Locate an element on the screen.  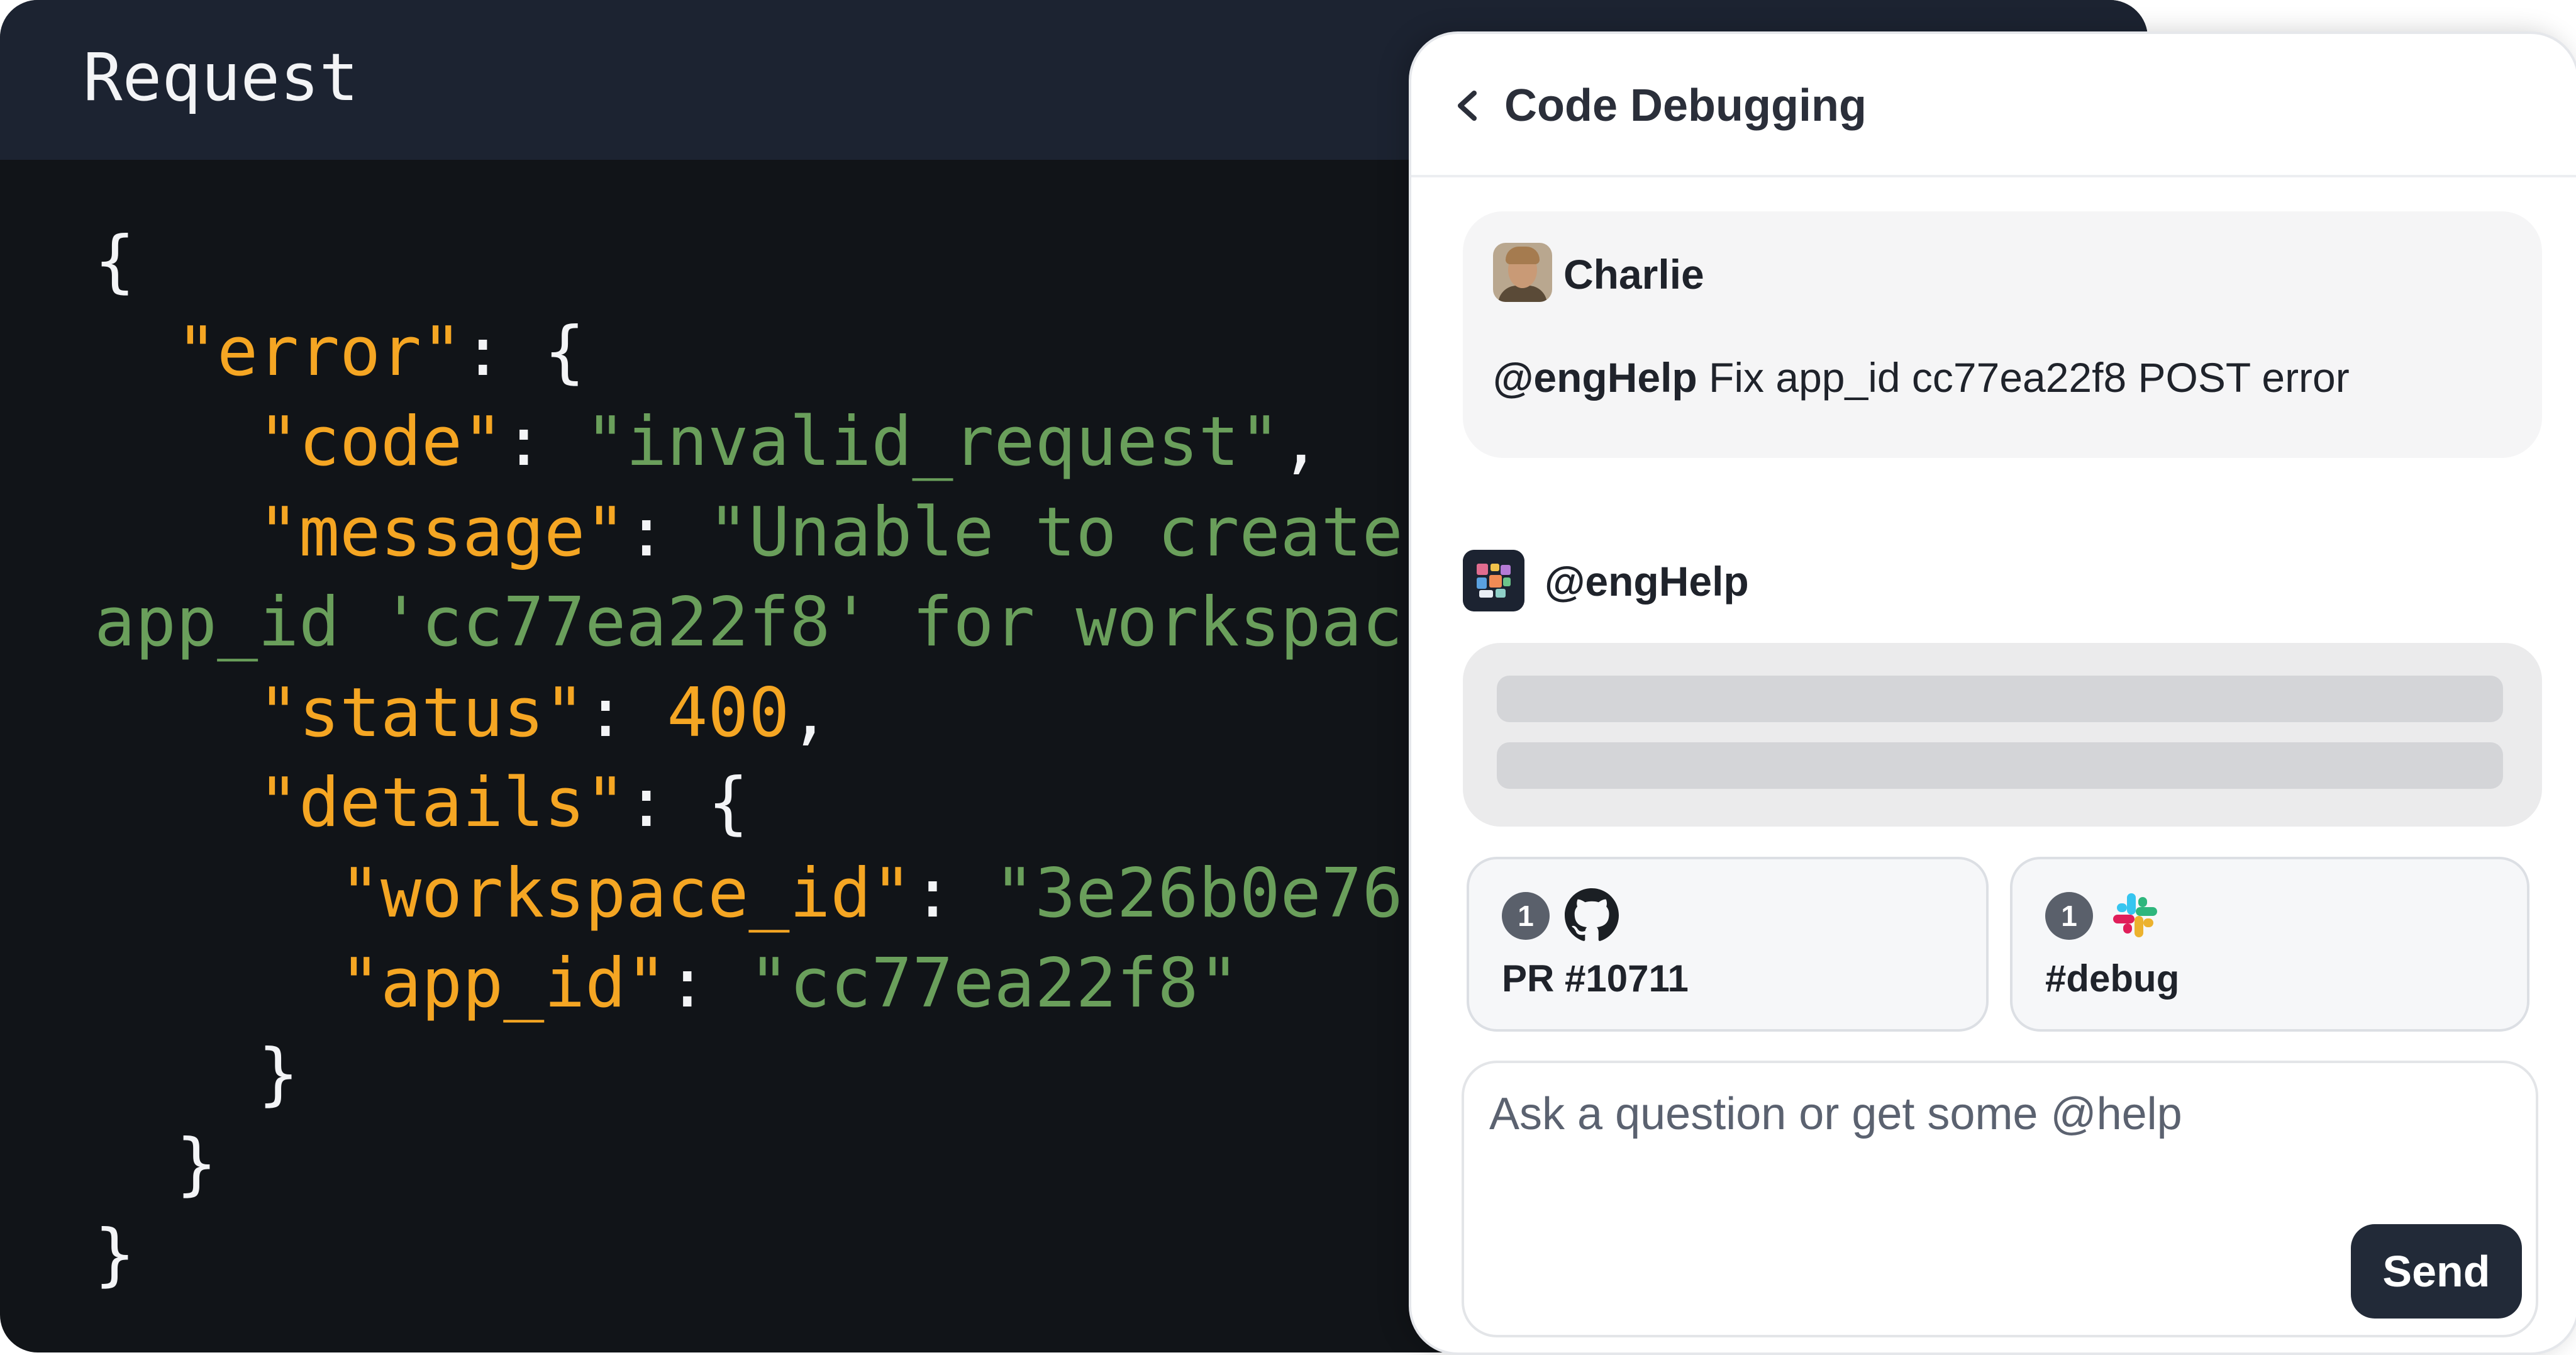
source-card-slack-channel: 1 #debug is located at coordinates (2269, 944).